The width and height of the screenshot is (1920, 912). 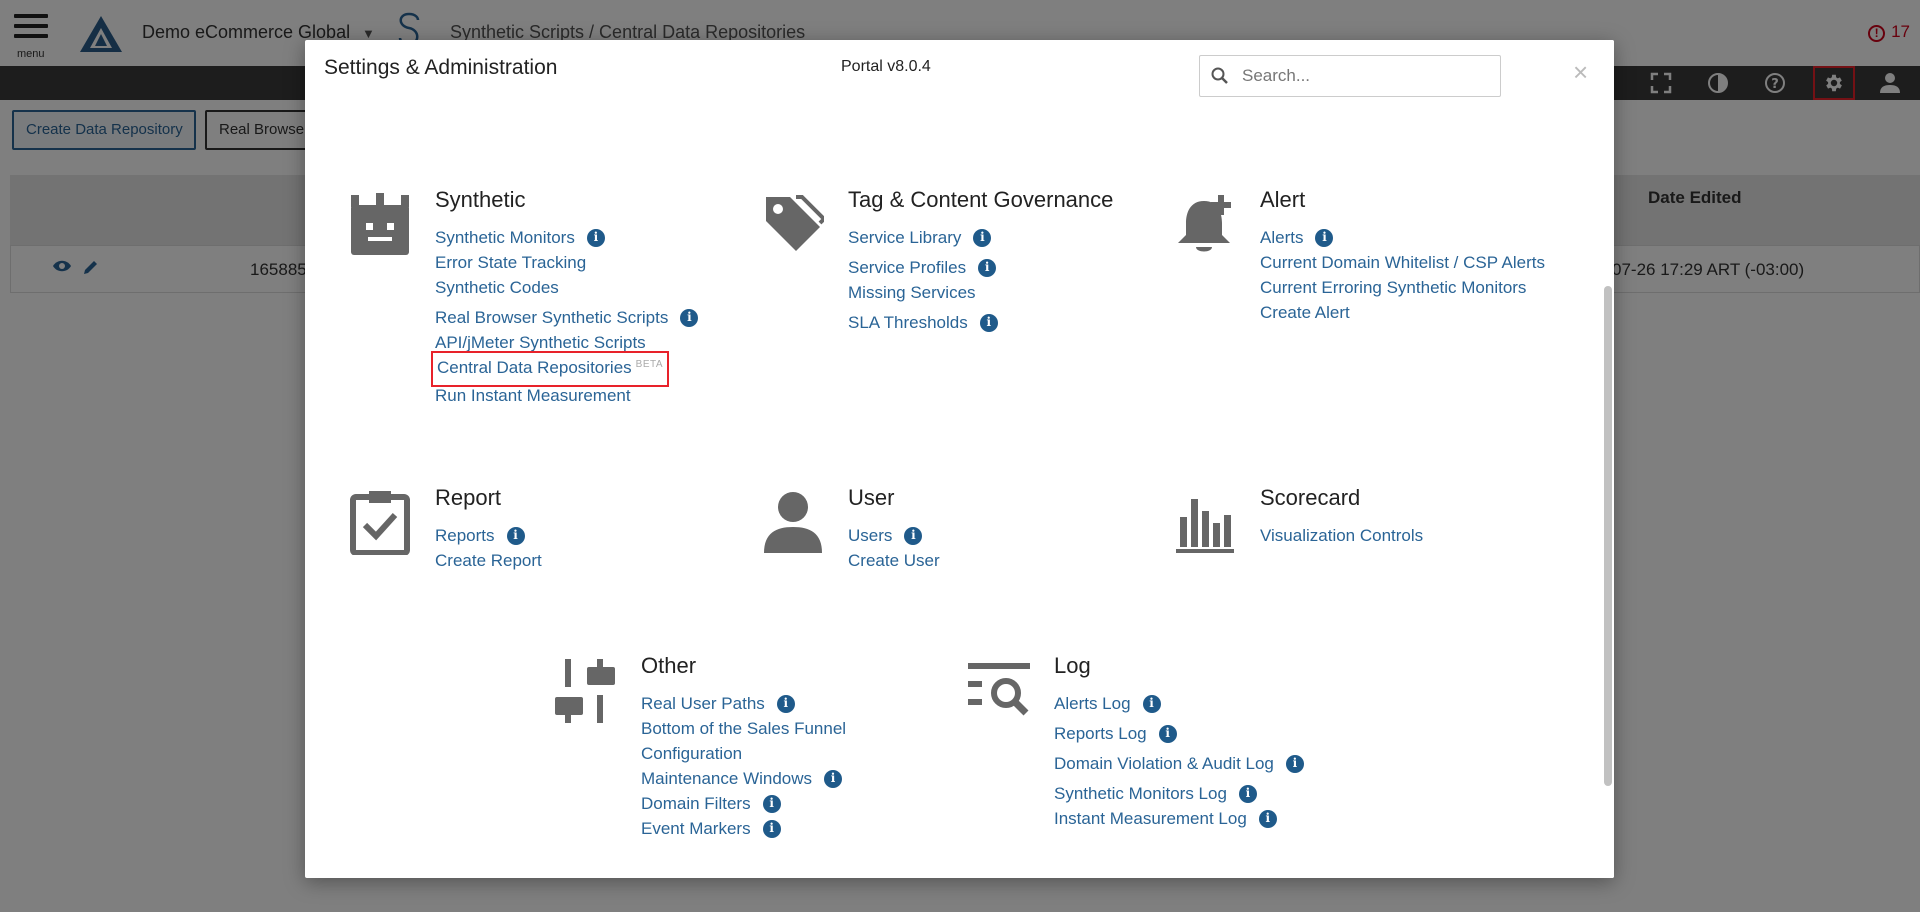 What do you see at coordinates (1402, 312) in the screenshot?
I see `link-create-alert: Create Alert` at bounding box center [1402, 312].